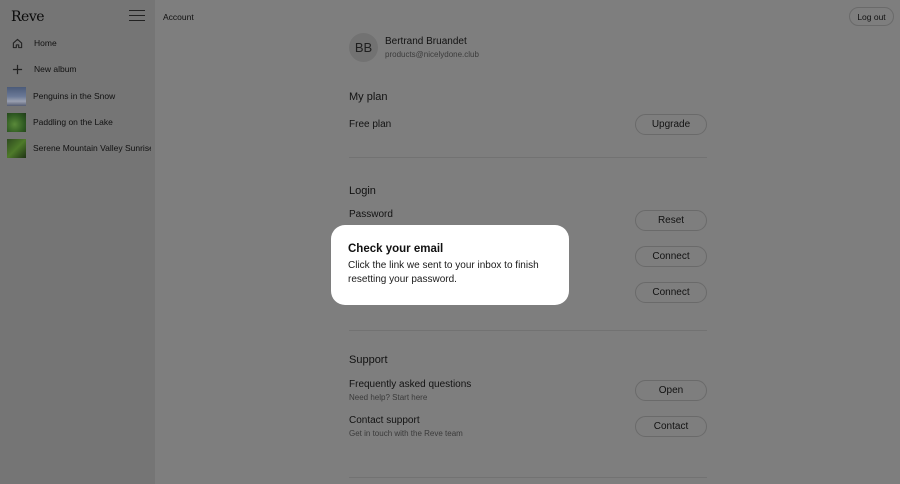 The width and height of the screenshot is (900, 484). Describe the element at coordinates (74, 96) in the screenshot. I see `sidebar-item-label: Penguins in the Snow` at that location.